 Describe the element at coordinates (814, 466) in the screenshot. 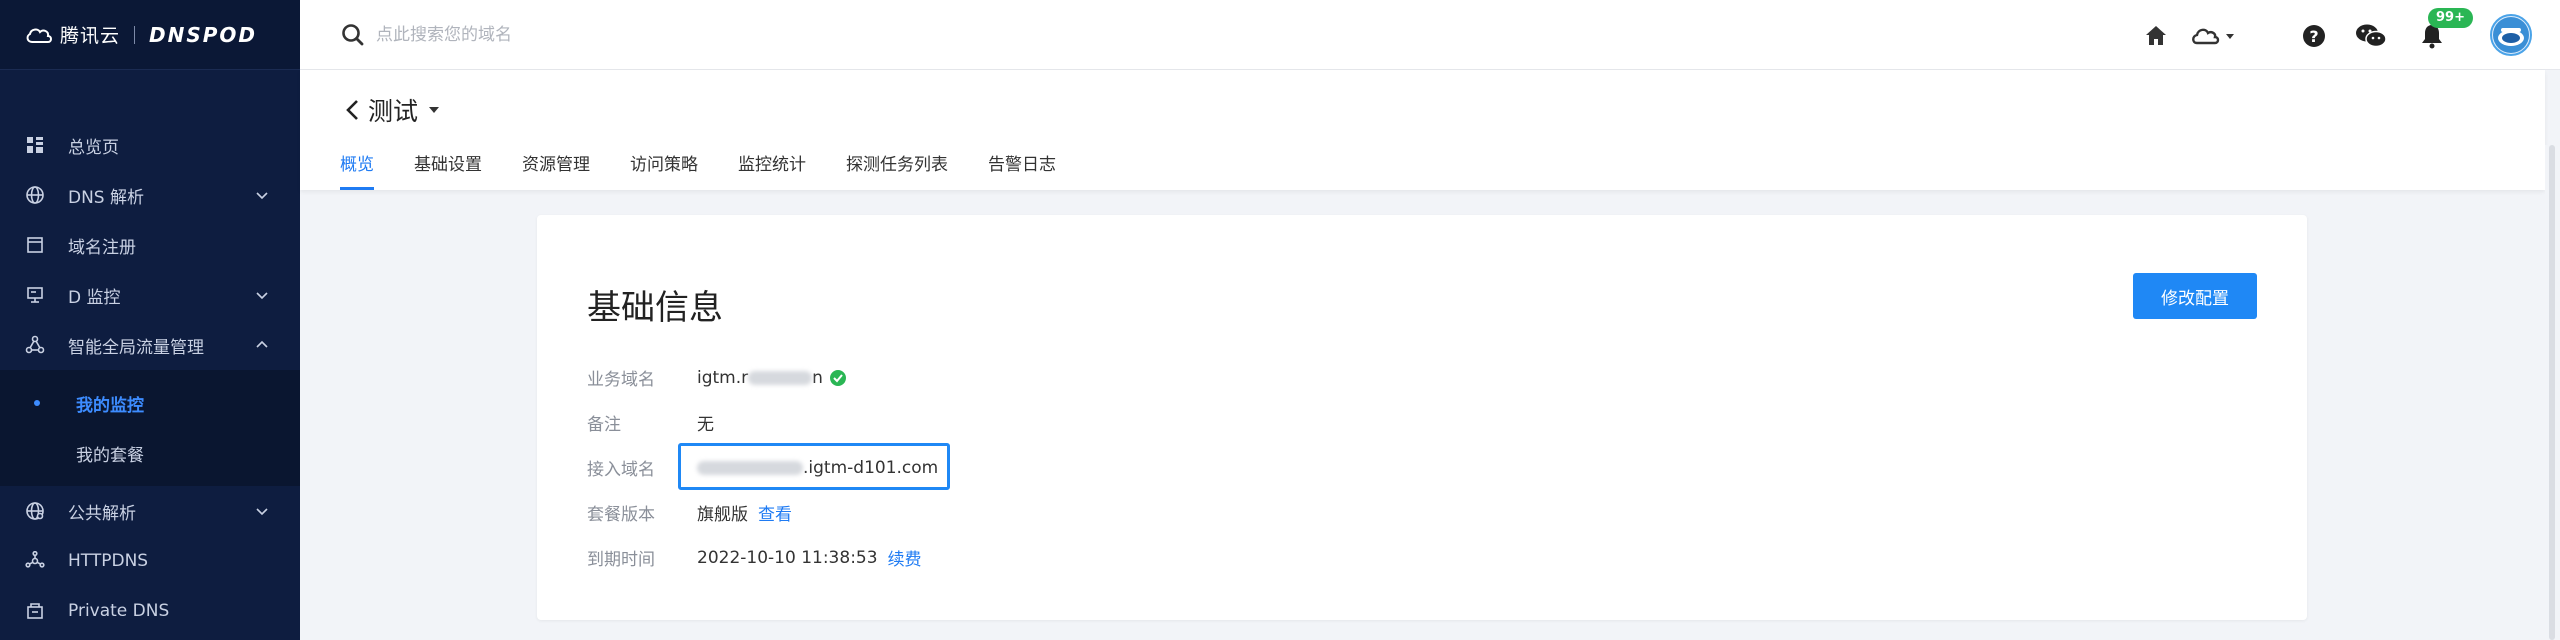

I see `highlight-box` at that location.